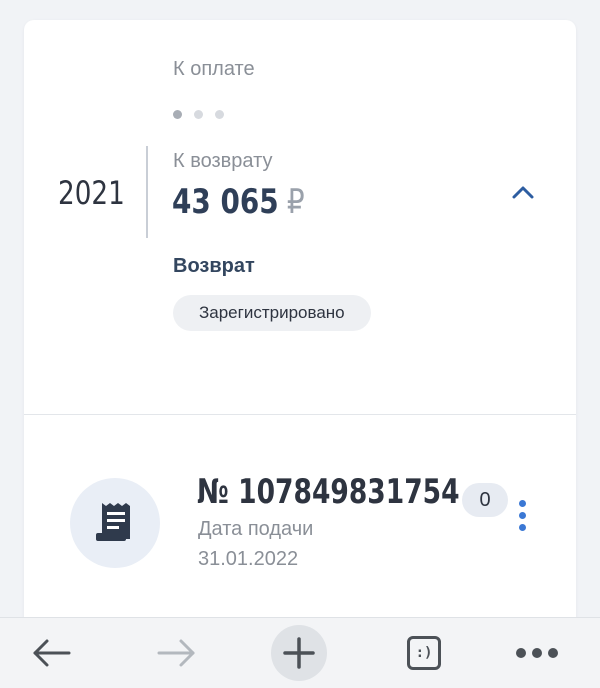 The height and width of the screenshot is (688, 600). I want to click on submission-date-label: Дата подачи, so click(256, 529).